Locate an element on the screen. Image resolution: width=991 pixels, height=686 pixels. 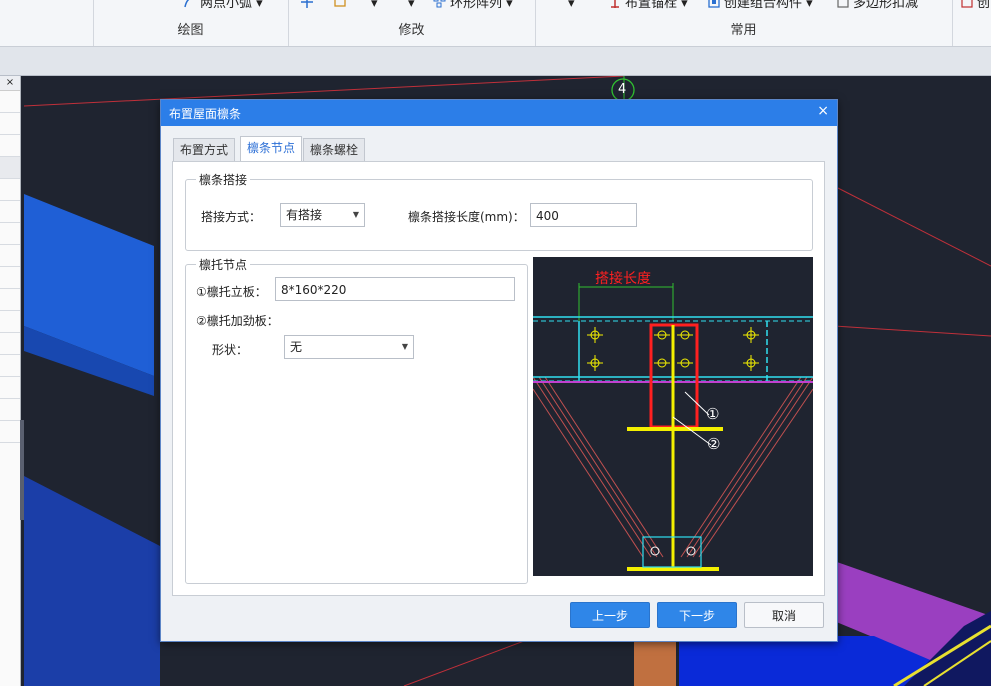
copy-tool is located at coordinates (341, 6).